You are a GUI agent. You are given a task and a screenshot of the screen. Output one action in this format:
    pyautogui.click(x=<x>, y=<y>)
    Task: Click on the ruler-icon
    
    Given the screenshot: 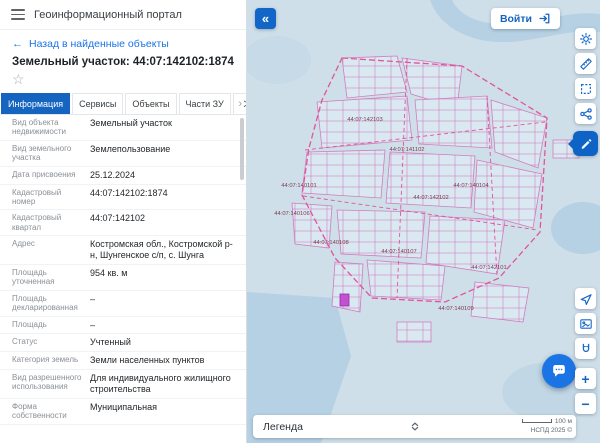 What is the action you would take?
    pyautogui.click(x=585, y=63)
    